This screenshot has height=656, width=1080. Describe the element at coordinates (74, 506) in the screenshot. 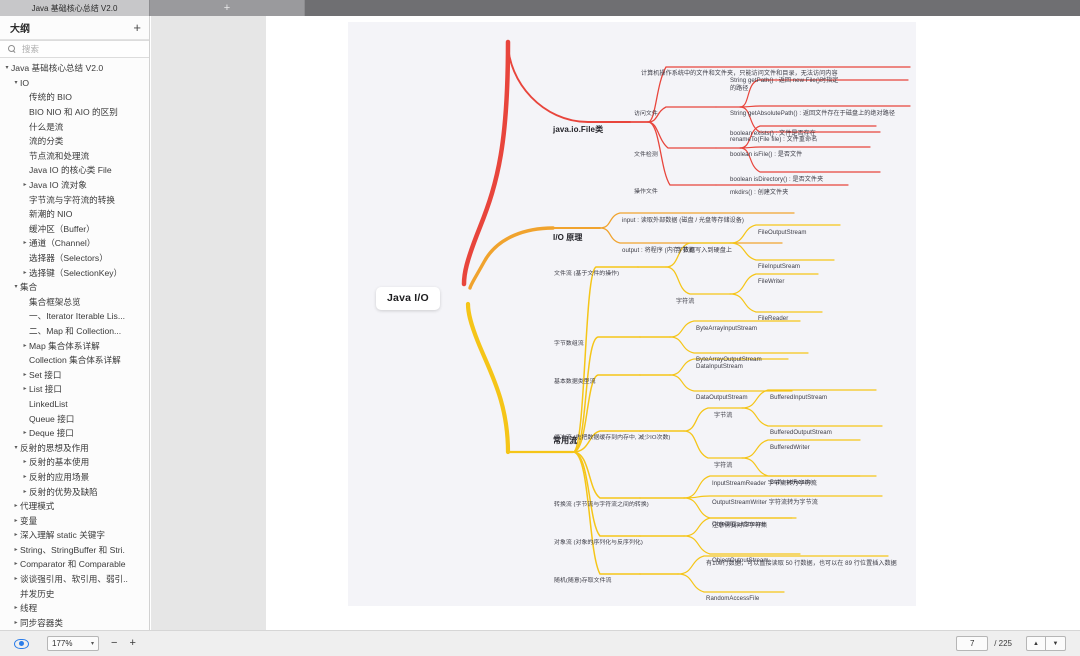

I see `outline-tree-item: ▸ 代理模式` at that location.